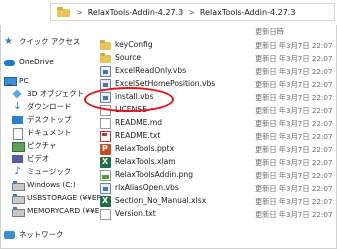 The image size is (337, 249). What do you see at coordinates (216, 58) in the screenshot?
I see `list-item: Source 更新日 年3月7日 22:07` at bounding box center [216, 58].